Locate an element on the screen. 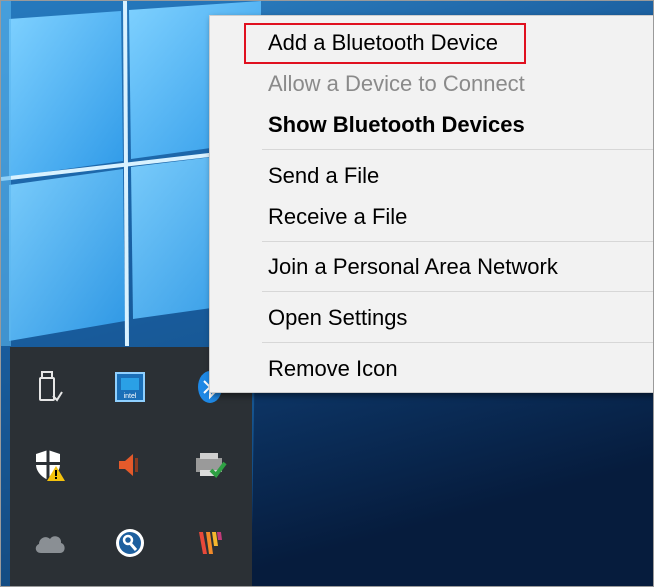 This screenshot has width=654, height=587. key-search-icon is located at coordinates (130, 543).